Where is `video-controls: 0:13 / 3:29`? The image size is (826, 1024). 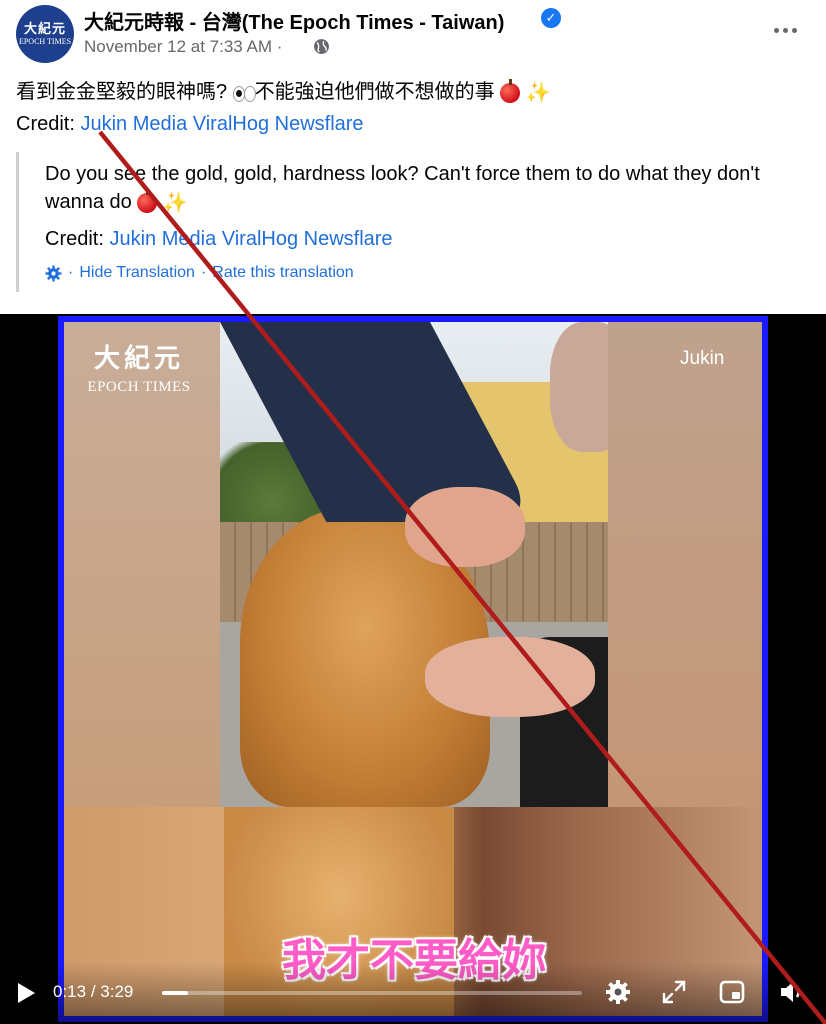
video-controls: 0:13 / 3:29 is located at coordinates (413, 992).